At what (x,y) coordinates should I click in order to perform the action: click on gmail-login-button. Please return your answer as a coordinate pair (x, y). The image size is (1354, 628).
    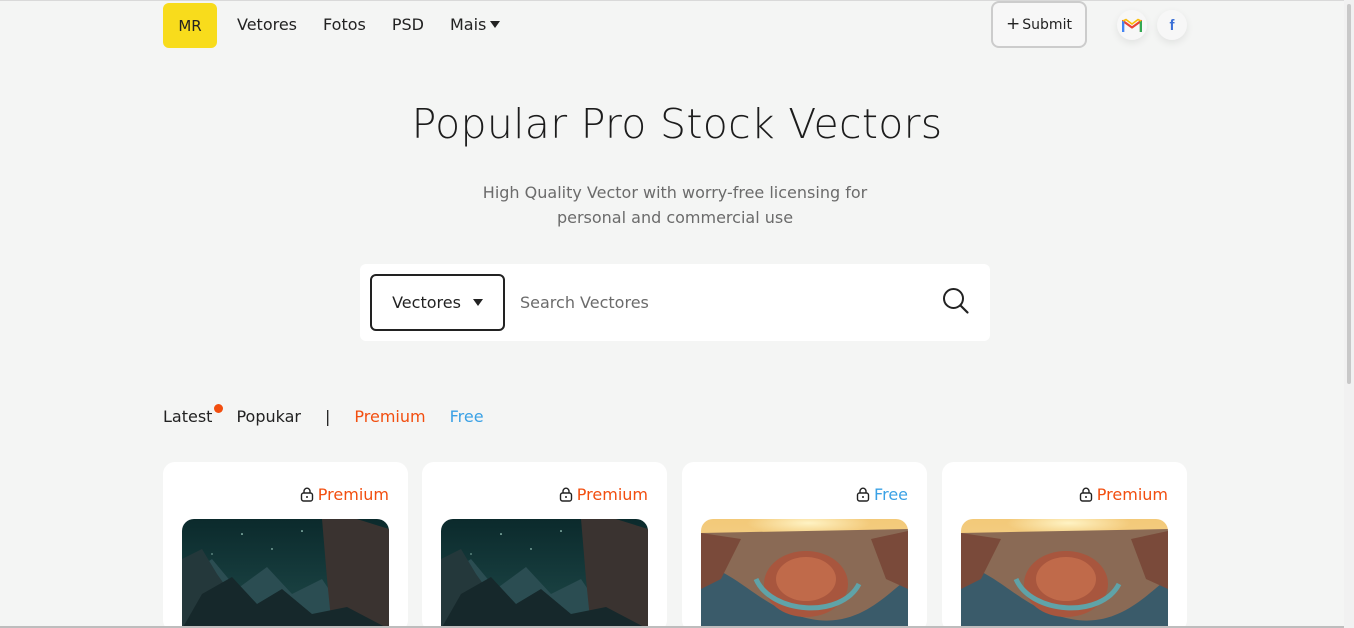
    Looking at the image, I should click on (1132, 25).